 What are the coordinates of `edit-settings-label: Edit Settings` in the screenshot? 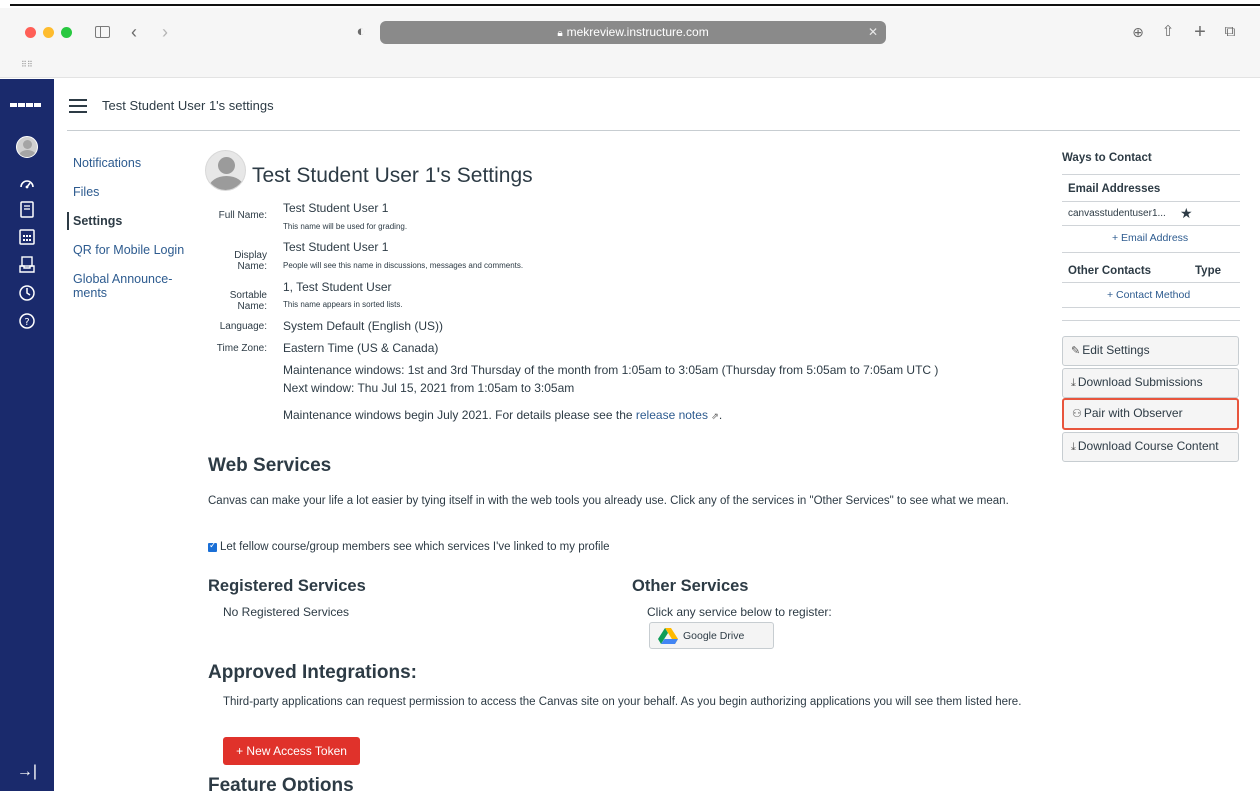 It's located at (1116, 350).